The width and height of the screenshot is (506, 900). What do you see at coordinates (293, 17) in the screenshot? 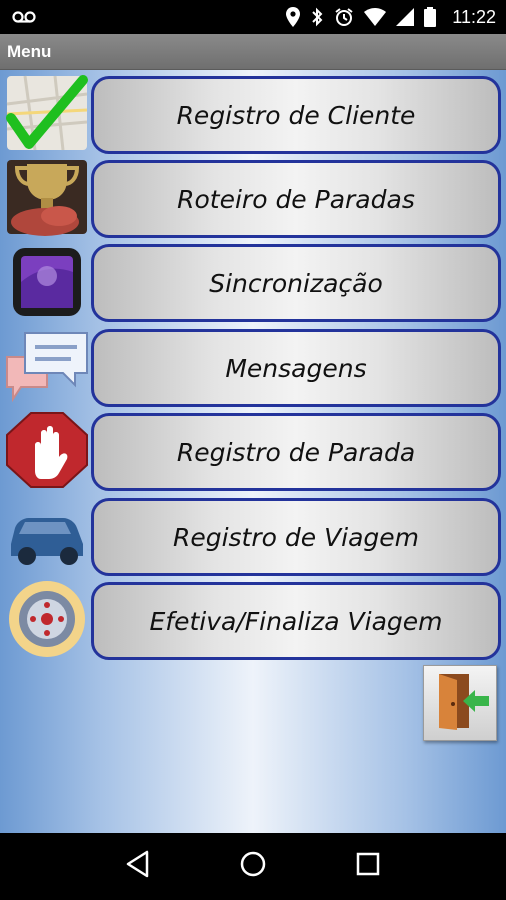
I see `location-icon` at bounding box center [293, 17].